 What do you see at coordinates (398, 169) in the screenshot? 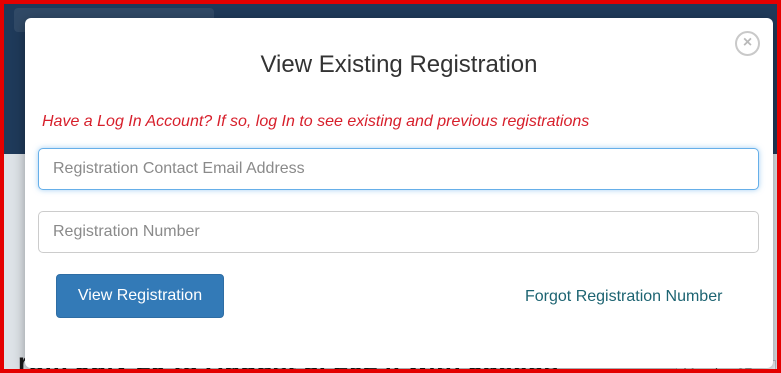
I see `email-field` at bounding box center [398, 169].